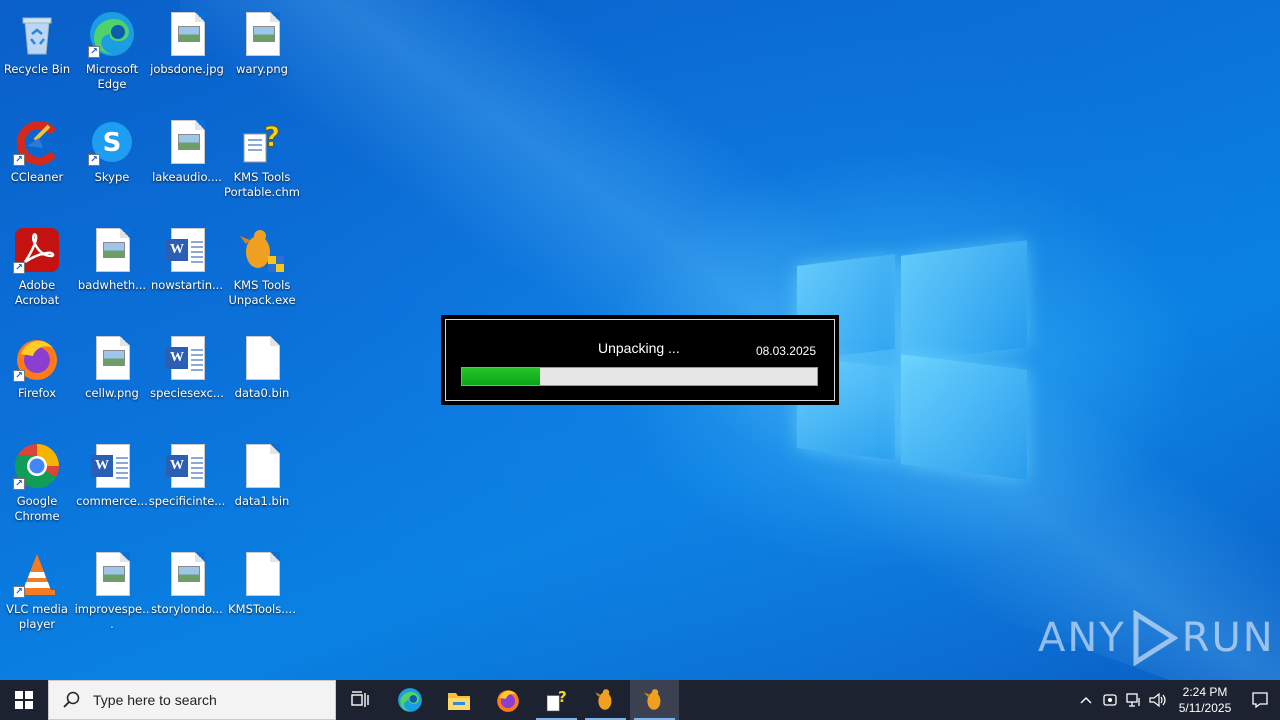 The height and width of the screenshot is (720, 1280). I want to click on chevron-up-icon, so click(1086, 700).